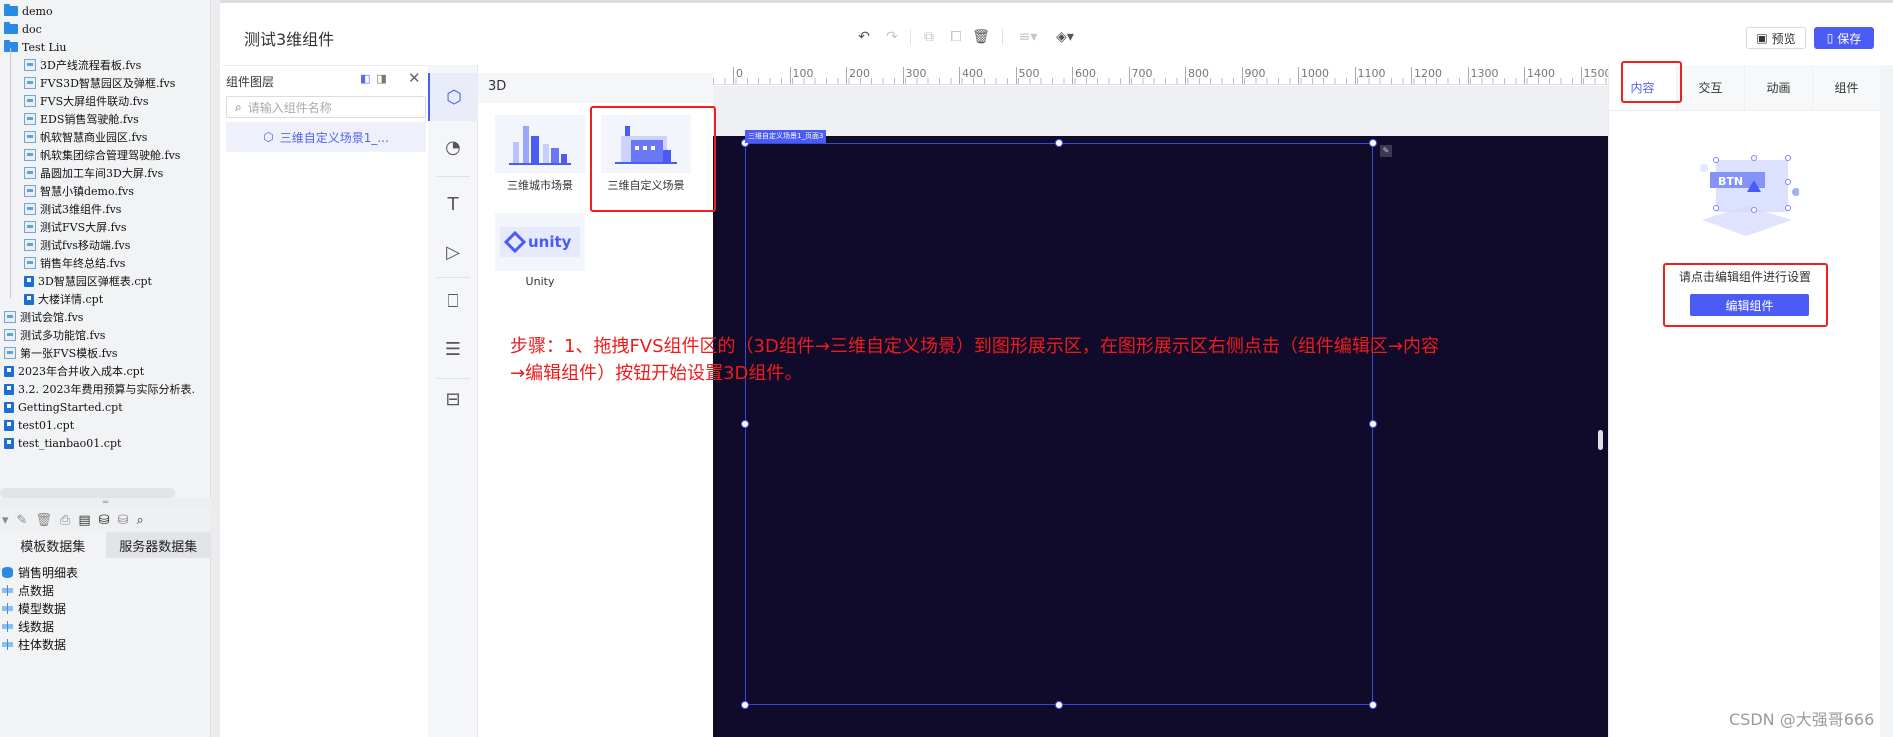  Describe the element at coordinates (65, 520) in the screenshot. I see `preview-dataset-icon: ⎙` at that location.